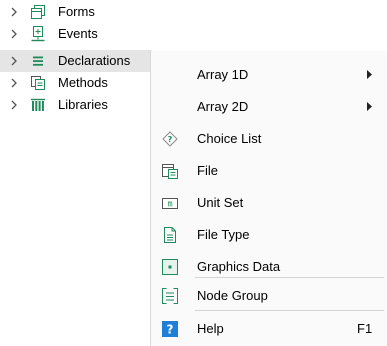 Image resolution: width=387 pixels, height=346 pixels. Describe the element at coordinates (239, 266) in the screenshot. I see `menu-item-label: Graphics Data` at that location.